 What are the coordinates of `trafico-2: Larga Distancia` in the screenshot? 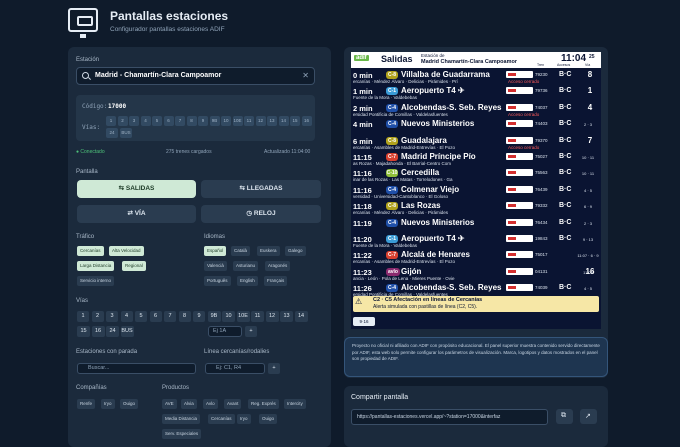 It's located at (96, 266).